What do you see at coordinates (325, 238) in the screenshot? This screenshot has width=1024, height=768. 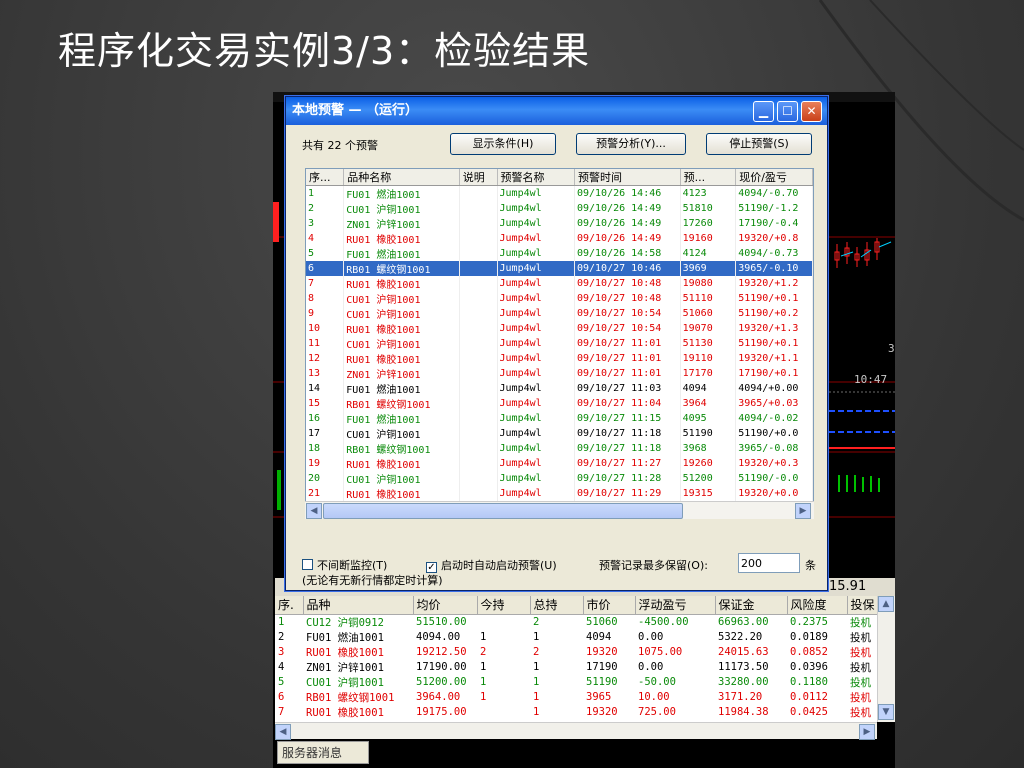 I see `alert-cell-n: 4` at bounding box center [325, 238].